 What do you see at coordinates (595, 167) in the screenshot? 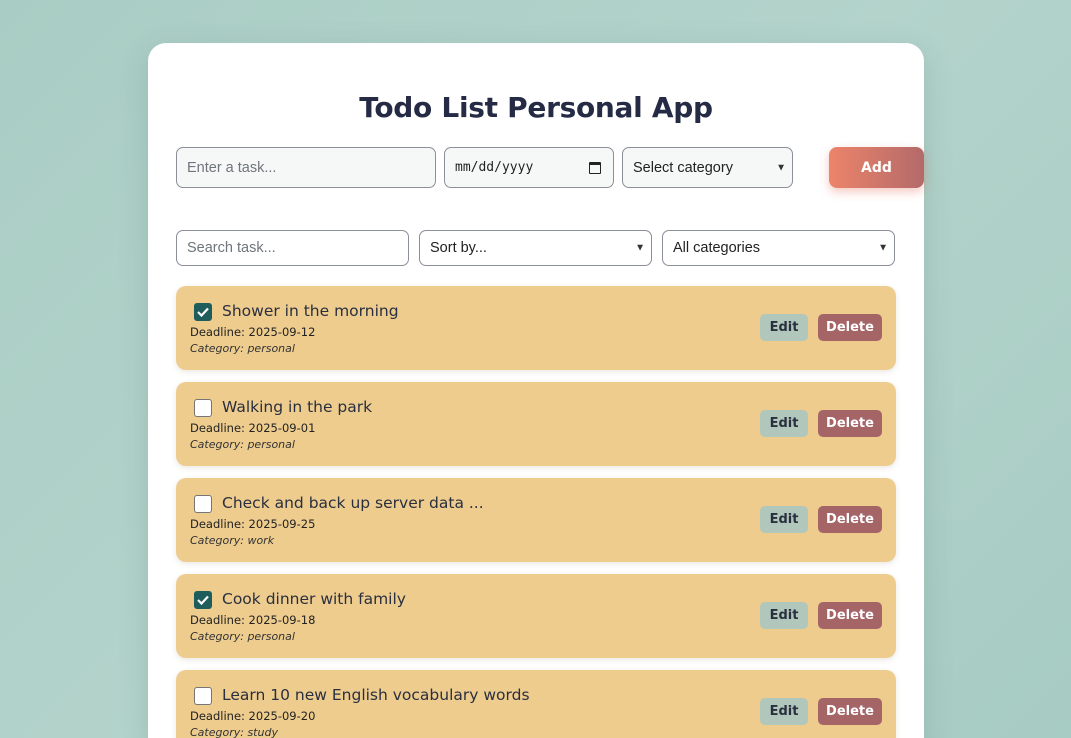
I see `calendar-icon` at bounding box center [595, 167].